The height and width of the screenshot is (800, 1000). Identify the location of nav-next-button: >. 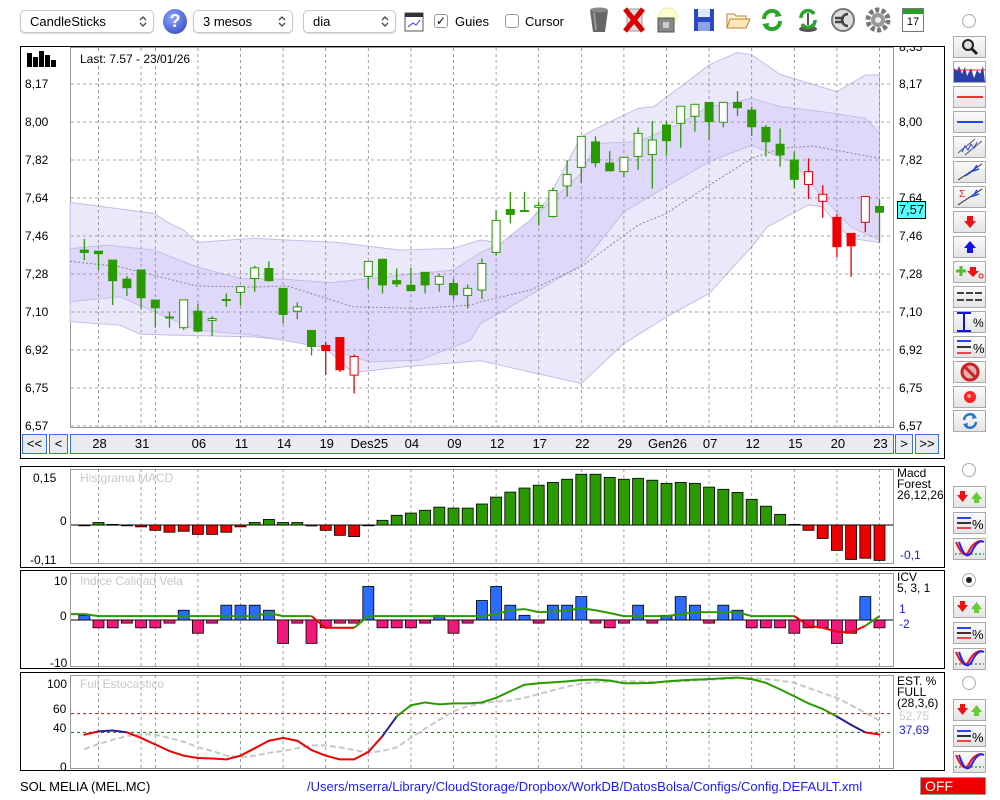
(904, 444).